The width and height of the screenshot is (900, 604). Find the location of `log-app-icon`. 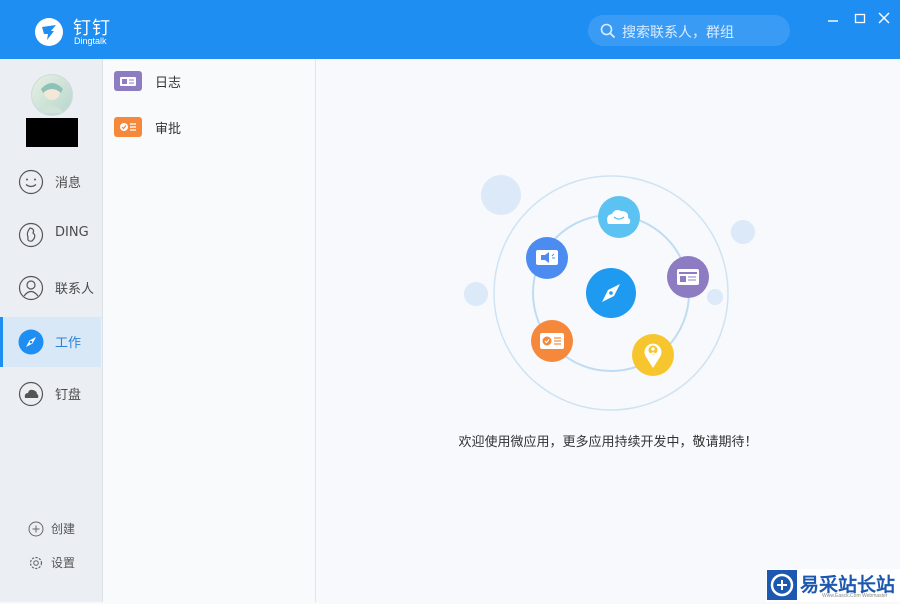

log-app-icon is located at coordinates (688, 277).